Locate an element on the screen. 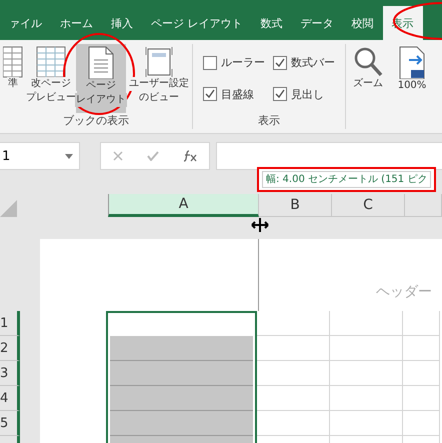  checkbox-label: 数式バー is located at coordinates (313, 62).